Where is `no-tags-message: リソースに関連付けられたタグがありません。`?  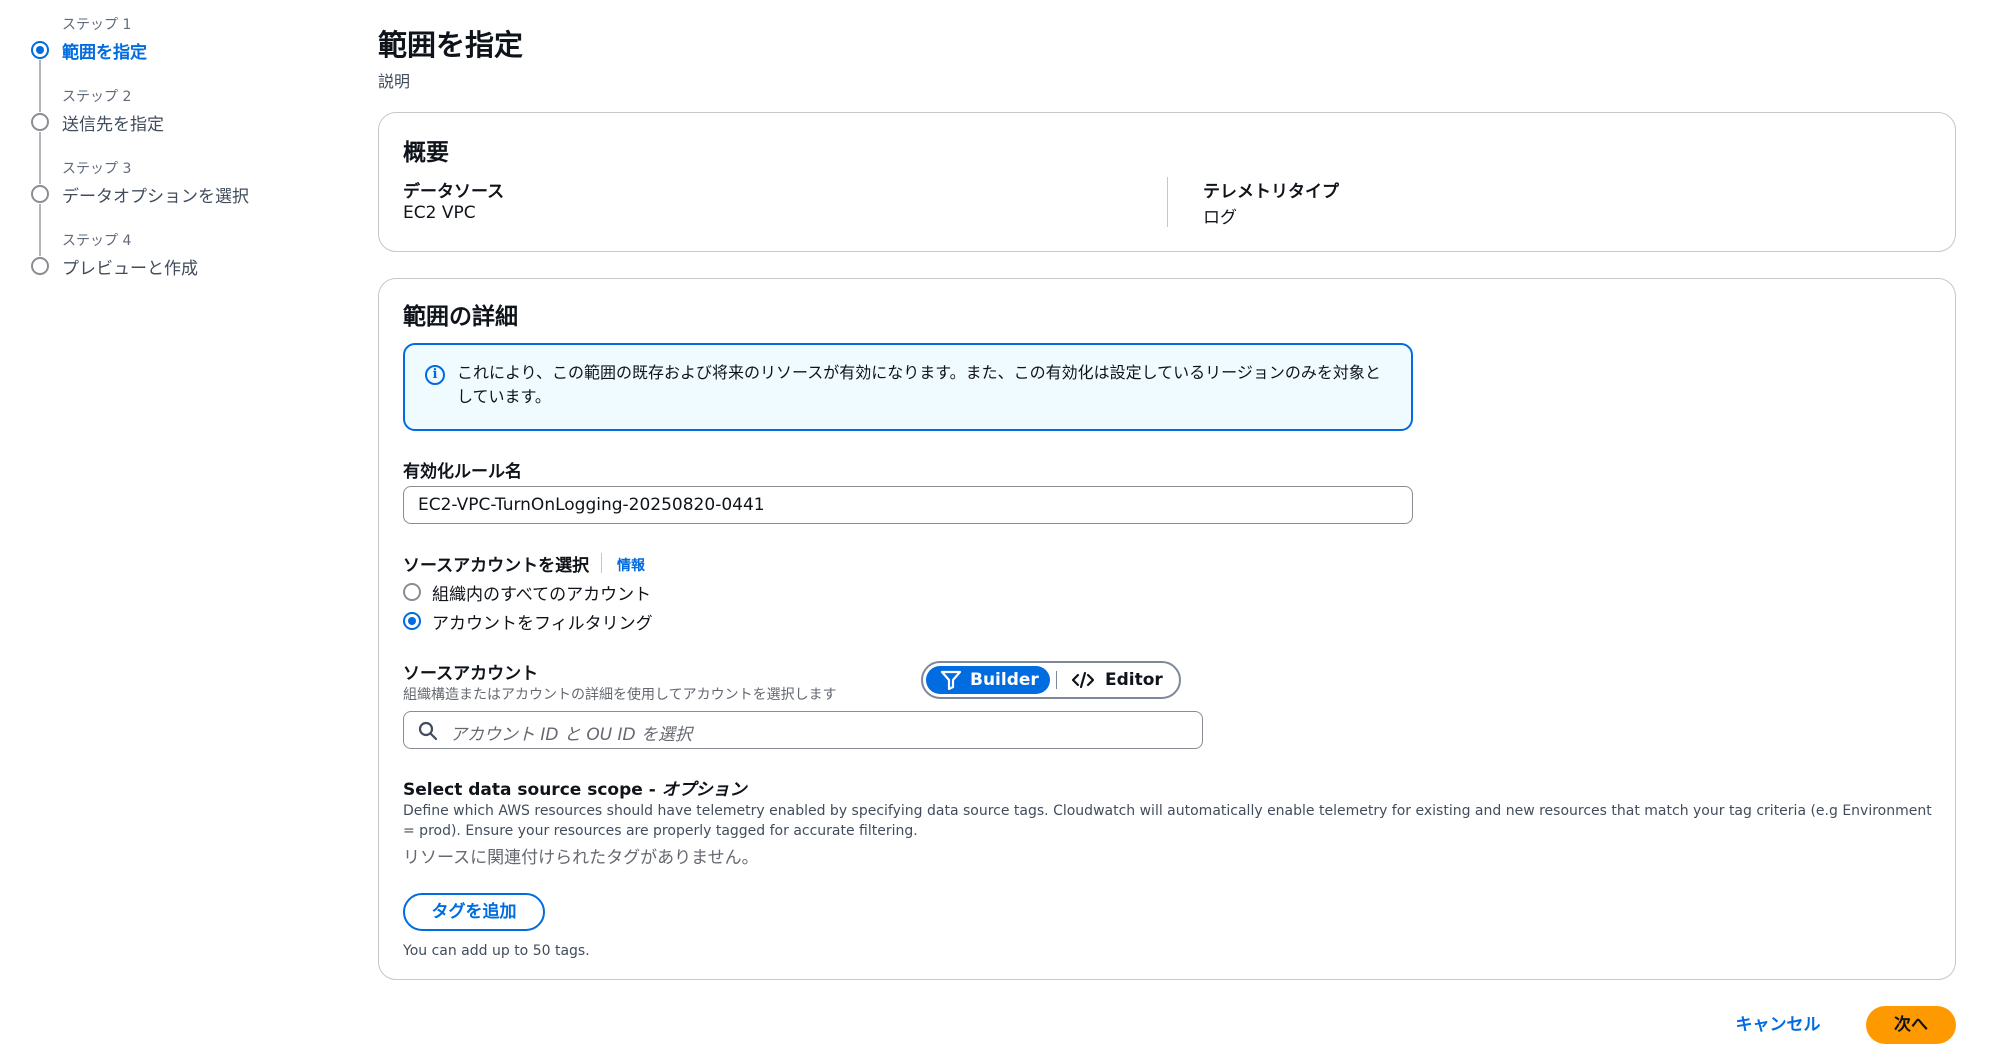 no-tags-message: リソースに関連付けられたタグがありません。 is located at coordinates (581, 858).